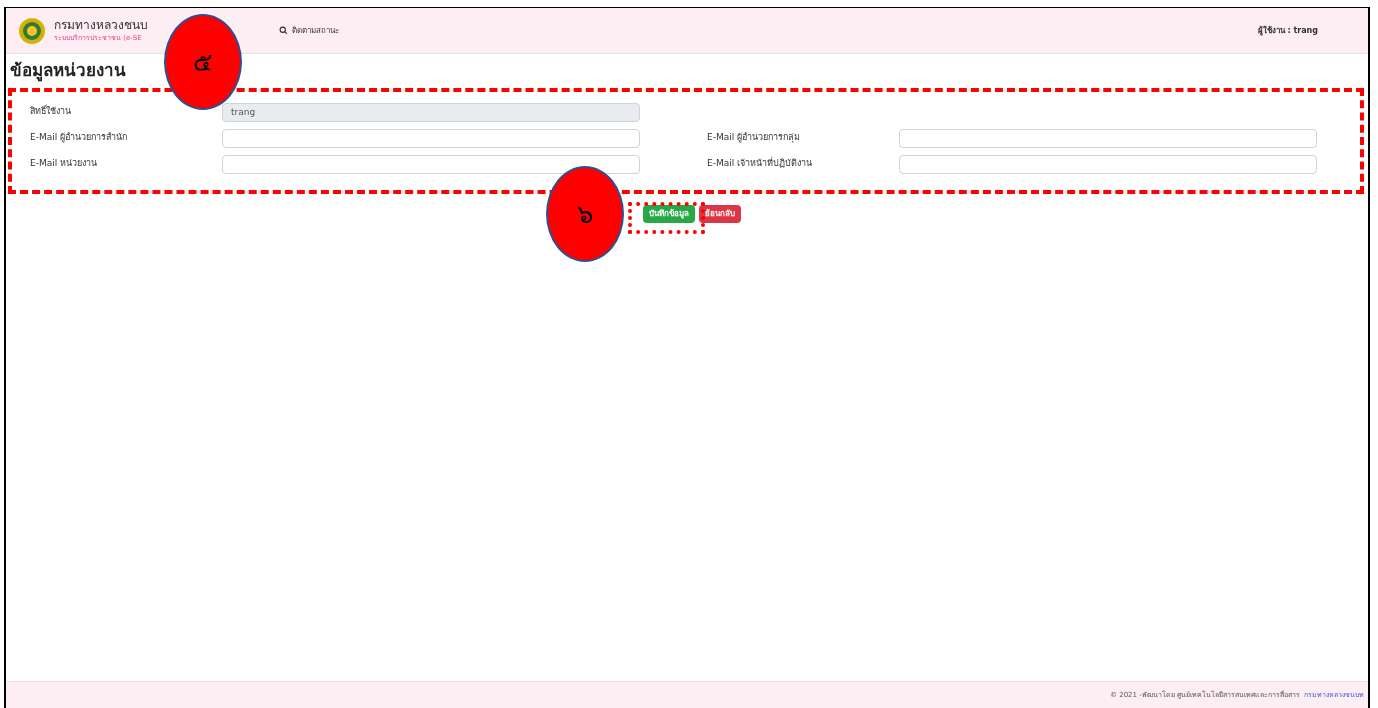 The height and width of the screenshot is (708, 1378). Describe the element at coordinates (1287, 30) in the screenshot. I see `user-label: ผู้ใช้งาน : trang` at that location.